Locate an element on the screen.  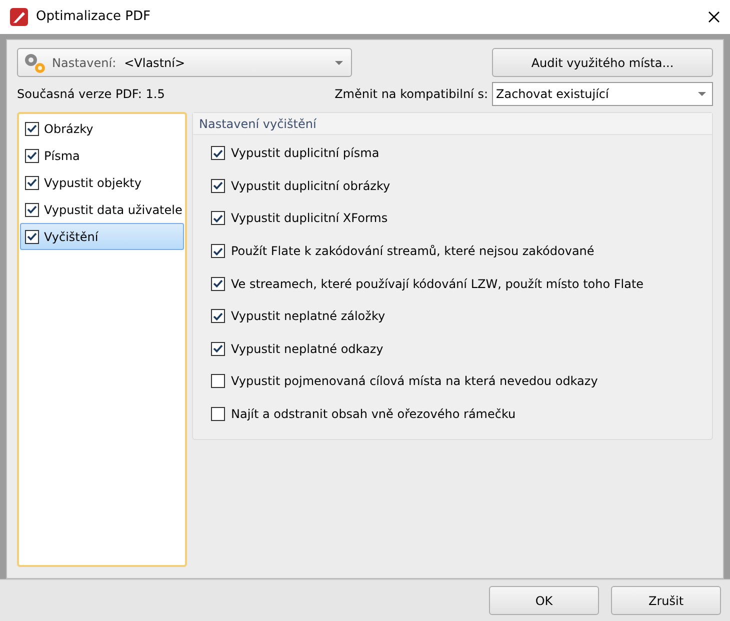
option-label: Použít Flate k zakódování streamů, které nejsou zakódované is located at coordinates (412, 251).